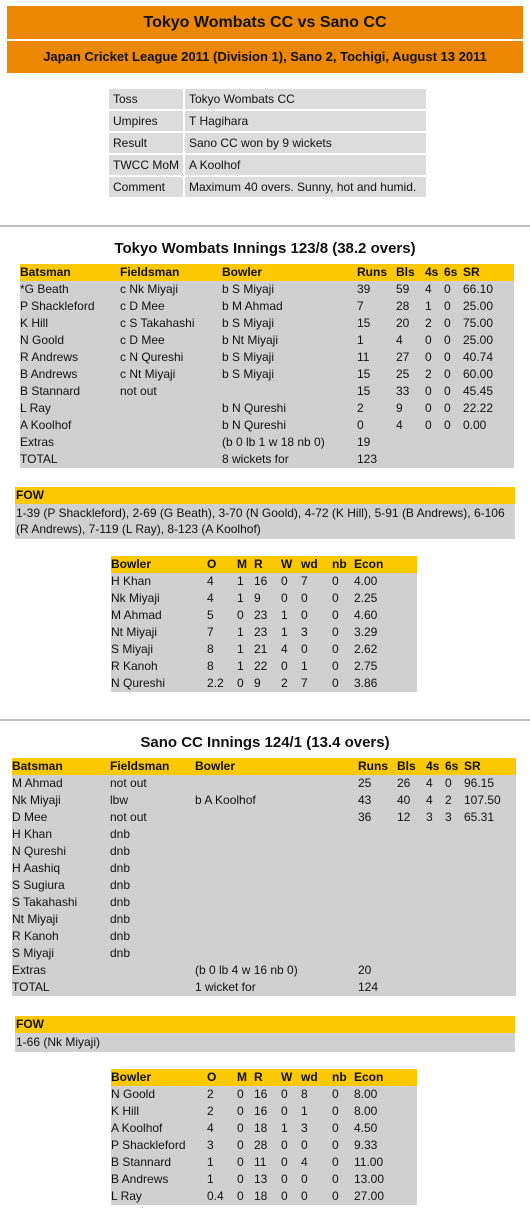 Image resolution: width=530 pixels, height=1212 pixels. I want to click on header-wickets: W, so click(291, 1077).